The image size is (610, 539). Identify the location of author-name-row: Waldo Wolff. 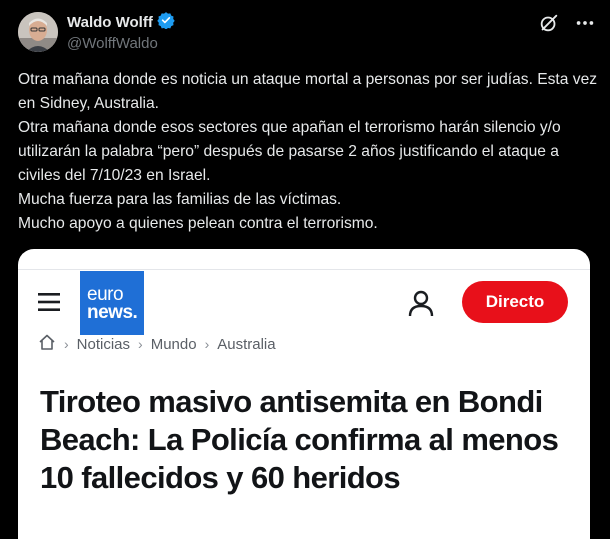
(121, 22).